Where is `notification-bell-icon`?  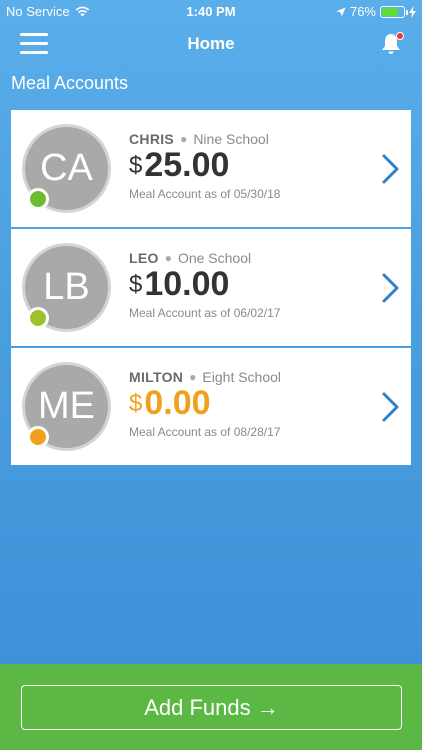 notification-bell-icon is located at coordinates (392, 44).